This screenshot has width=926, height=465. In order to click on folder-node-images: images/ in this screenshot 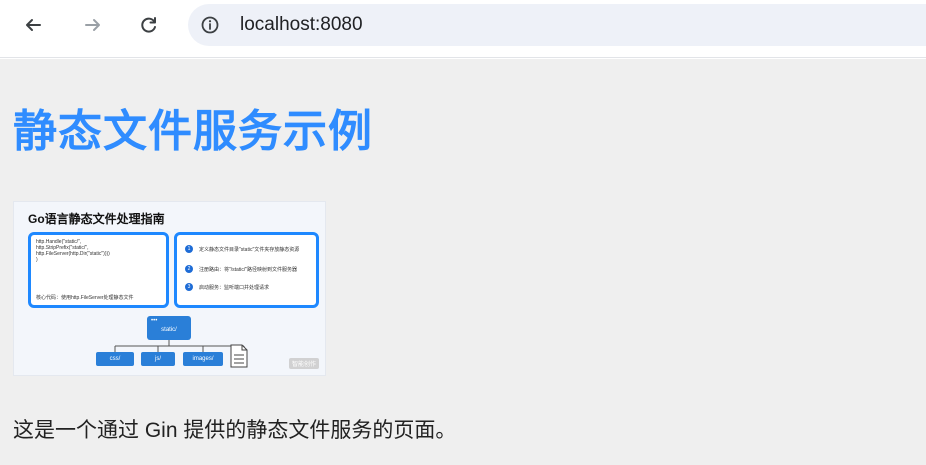, I will do `click(203, 359)`.